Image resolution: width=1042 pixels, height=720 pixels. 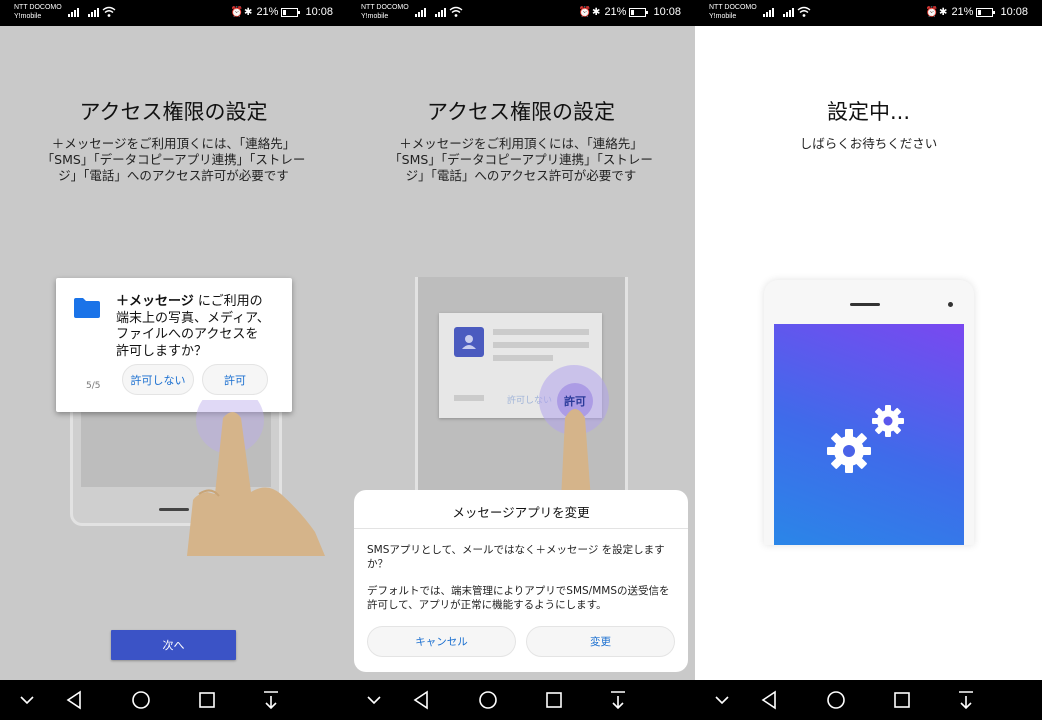 What do you see at coordinates (155, 301) in the screenshot?
I see `dialog-app-name: ＋メッセージ` at bounding box center [155, 301].